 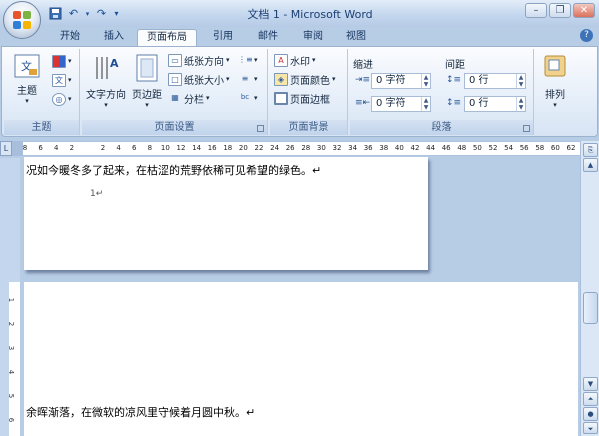 I want to click on breaks-icon: ⋮≡, so click(x=245, y=59).